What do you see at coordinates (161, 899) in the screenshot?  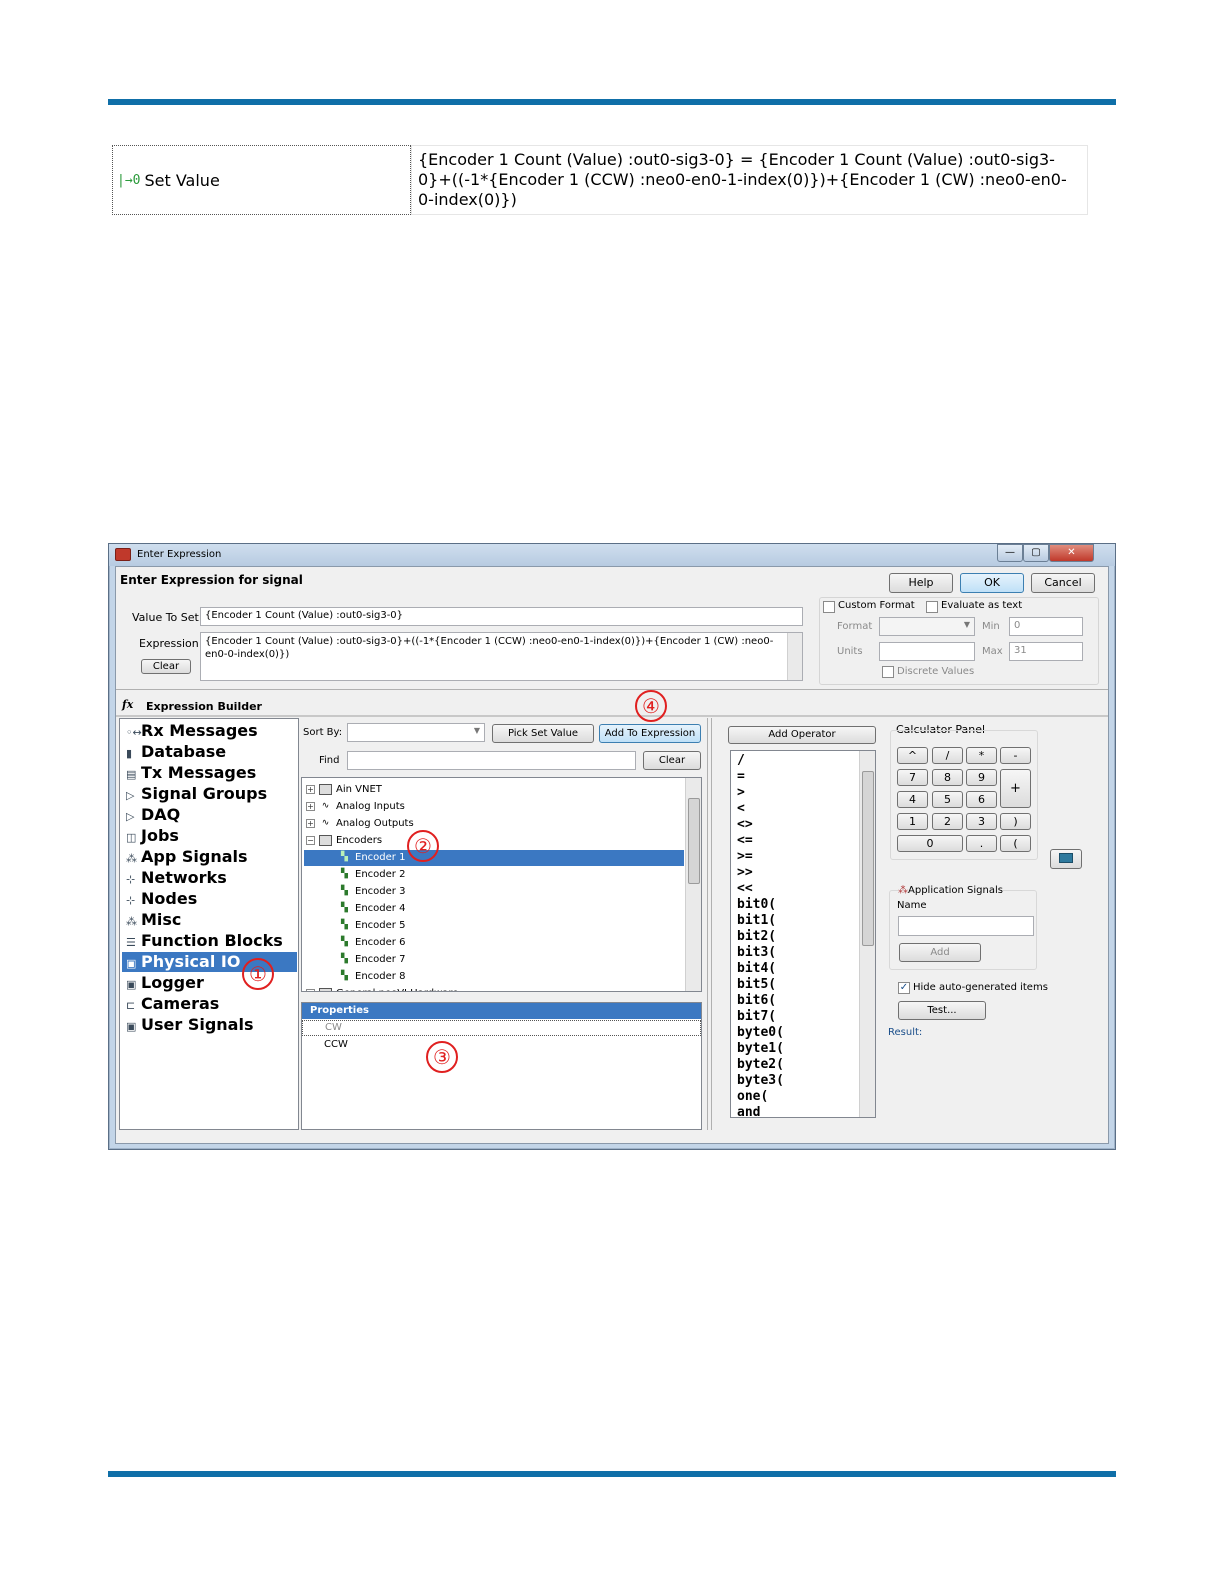 I see `category-item-nodes: ⊹ Nodes` at bounding box center [161, 899].